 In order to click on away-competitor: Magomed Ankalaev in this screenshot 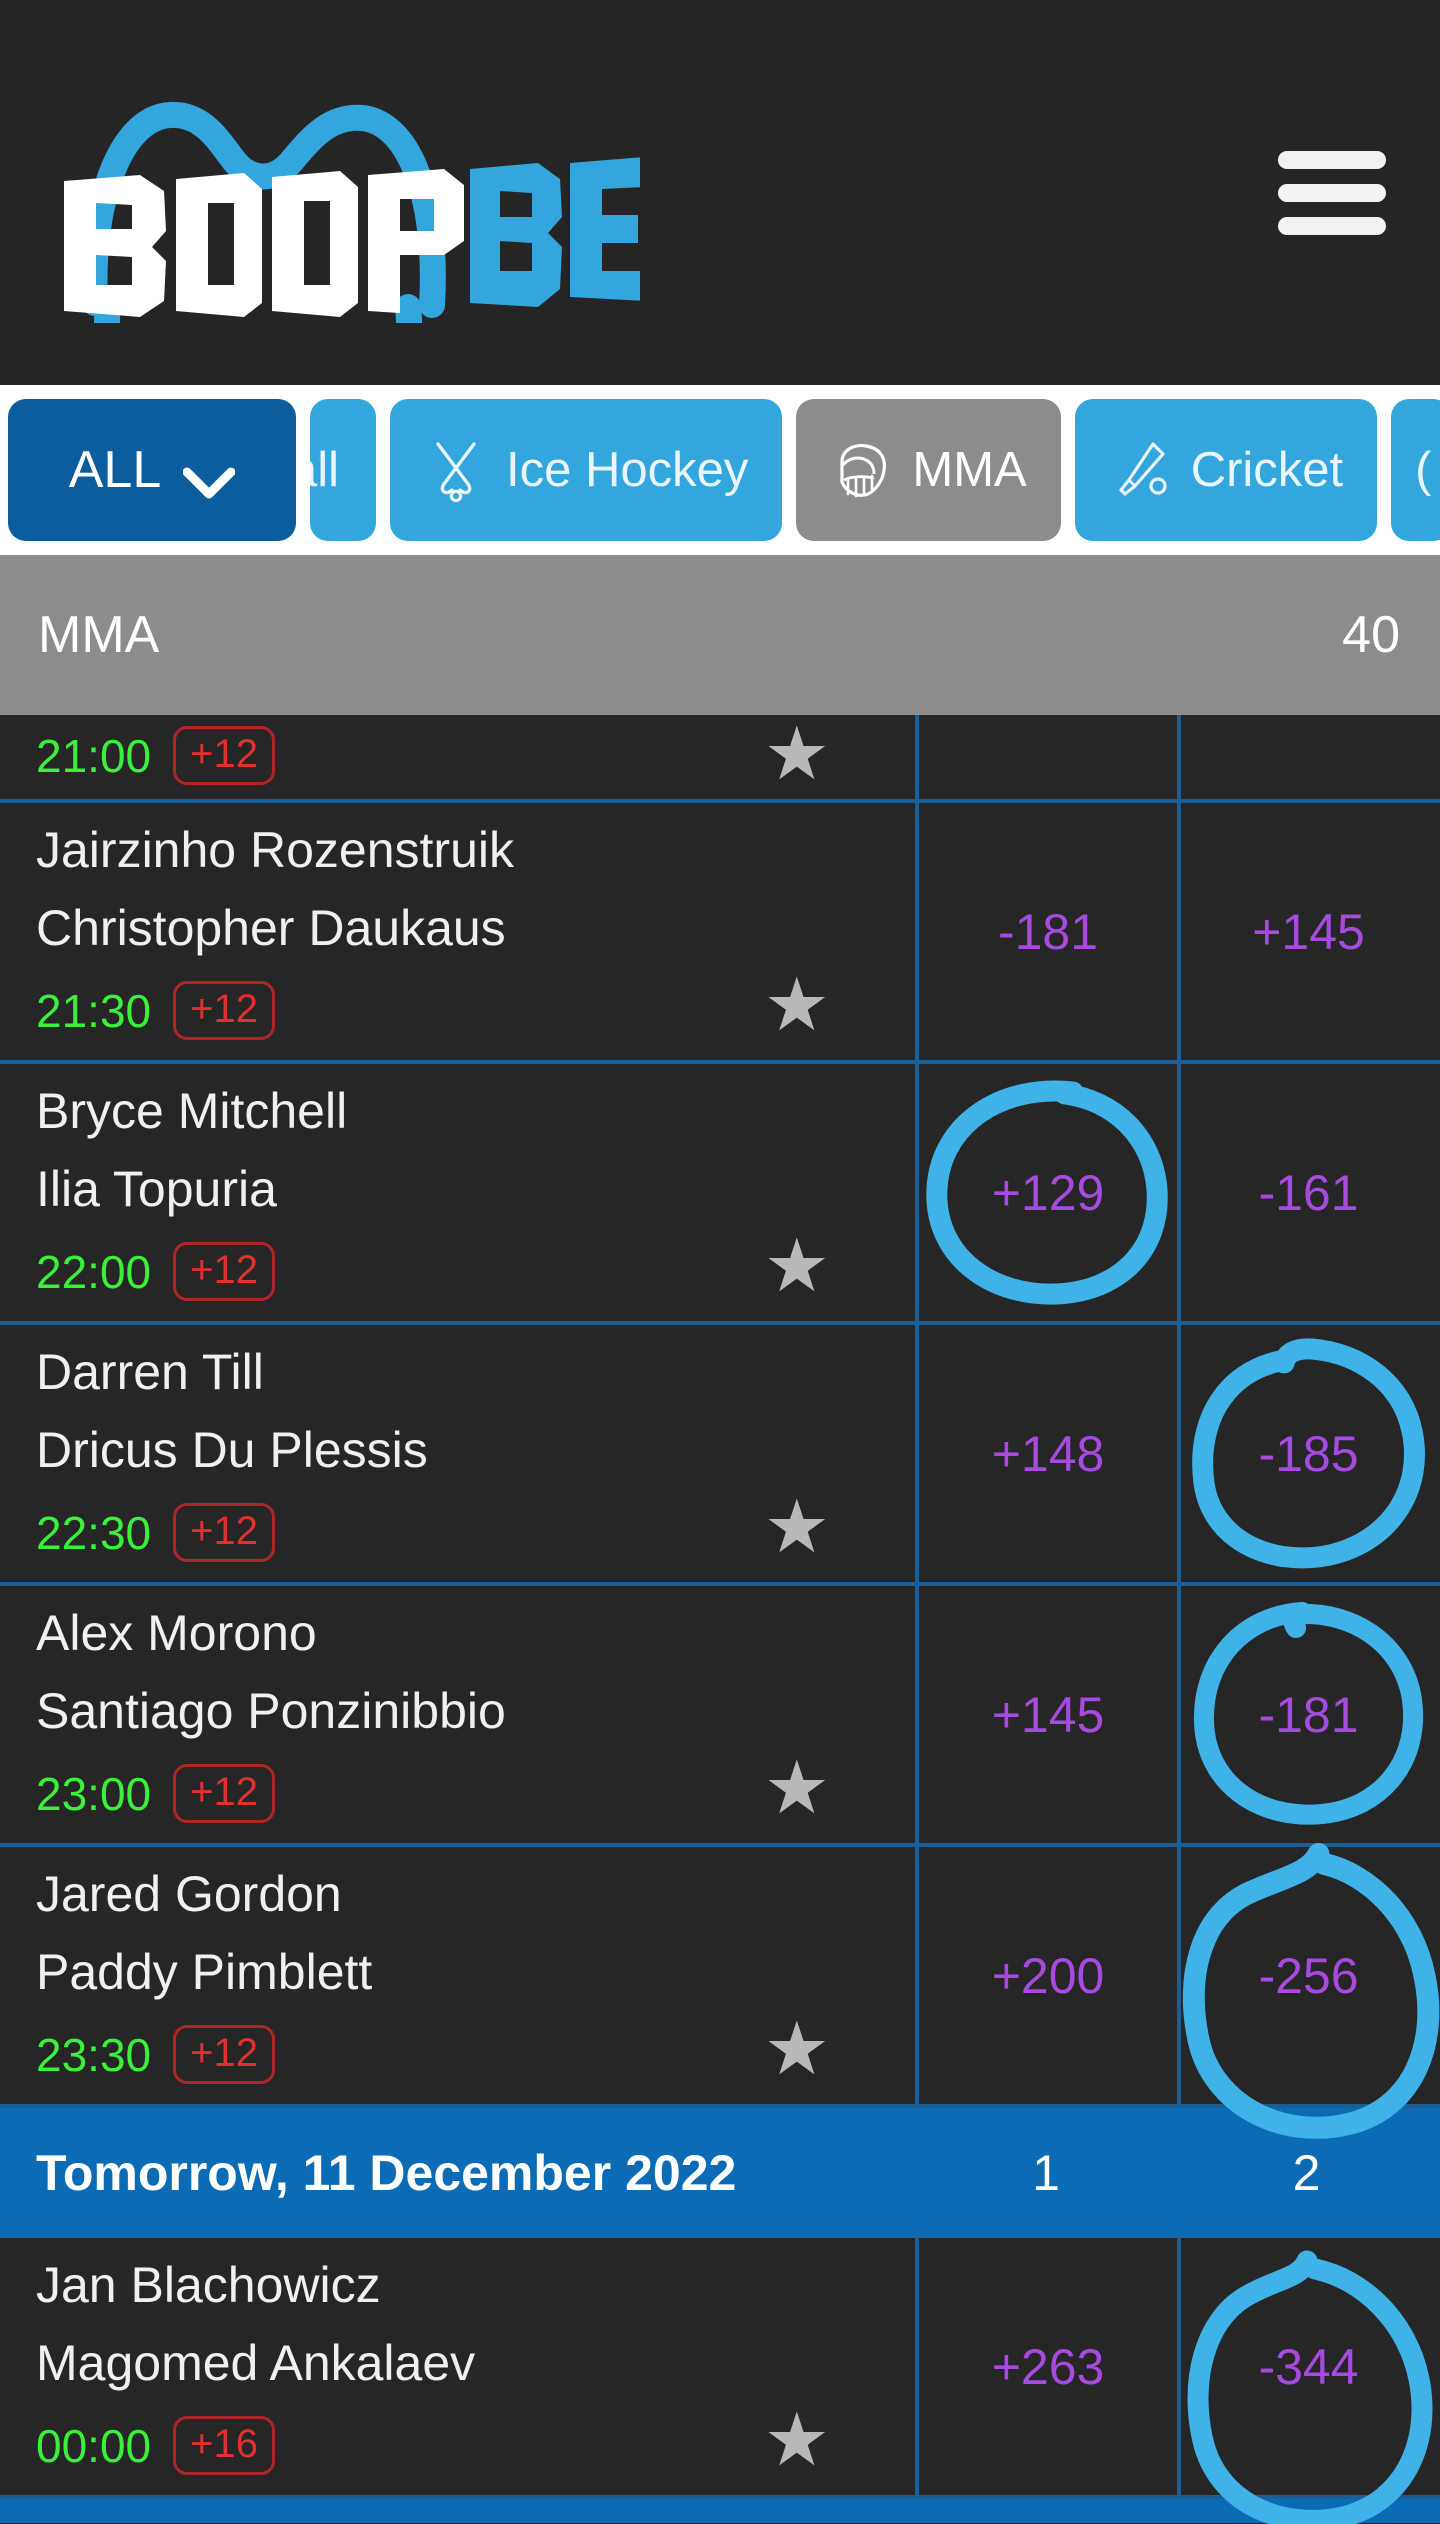, I will do `click(256, 2363)`.